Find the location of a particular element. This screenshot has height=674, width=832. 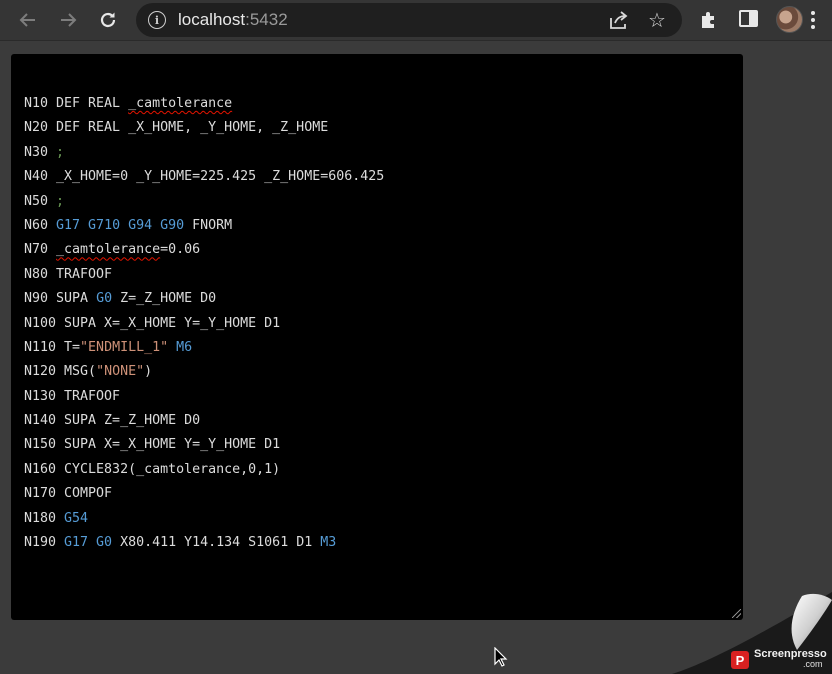

code-token: N140 SUPA Z=_Z_HOME D0 is located at coordinates (112, 421).